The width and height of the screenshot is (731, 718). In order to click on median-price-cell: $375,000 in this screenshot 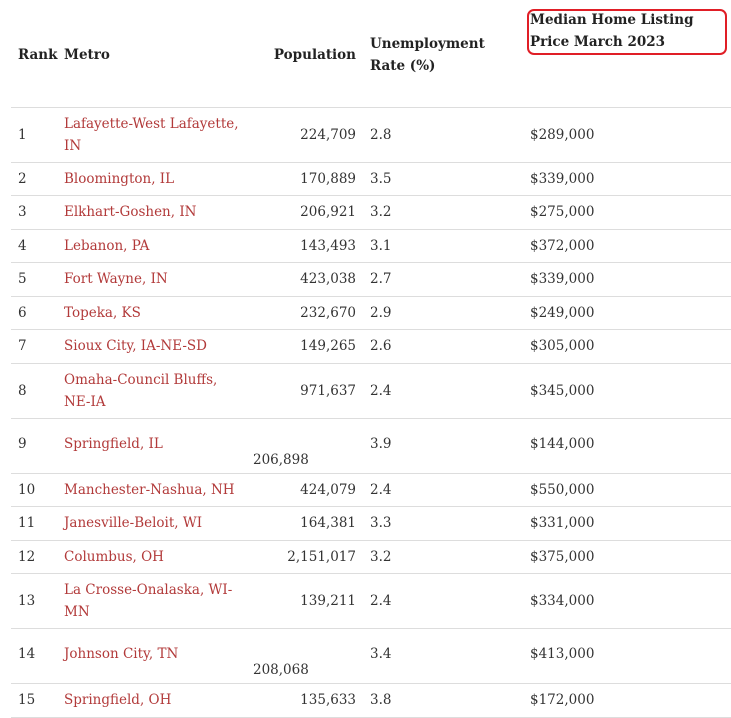, I will do `click(627, 557)`.